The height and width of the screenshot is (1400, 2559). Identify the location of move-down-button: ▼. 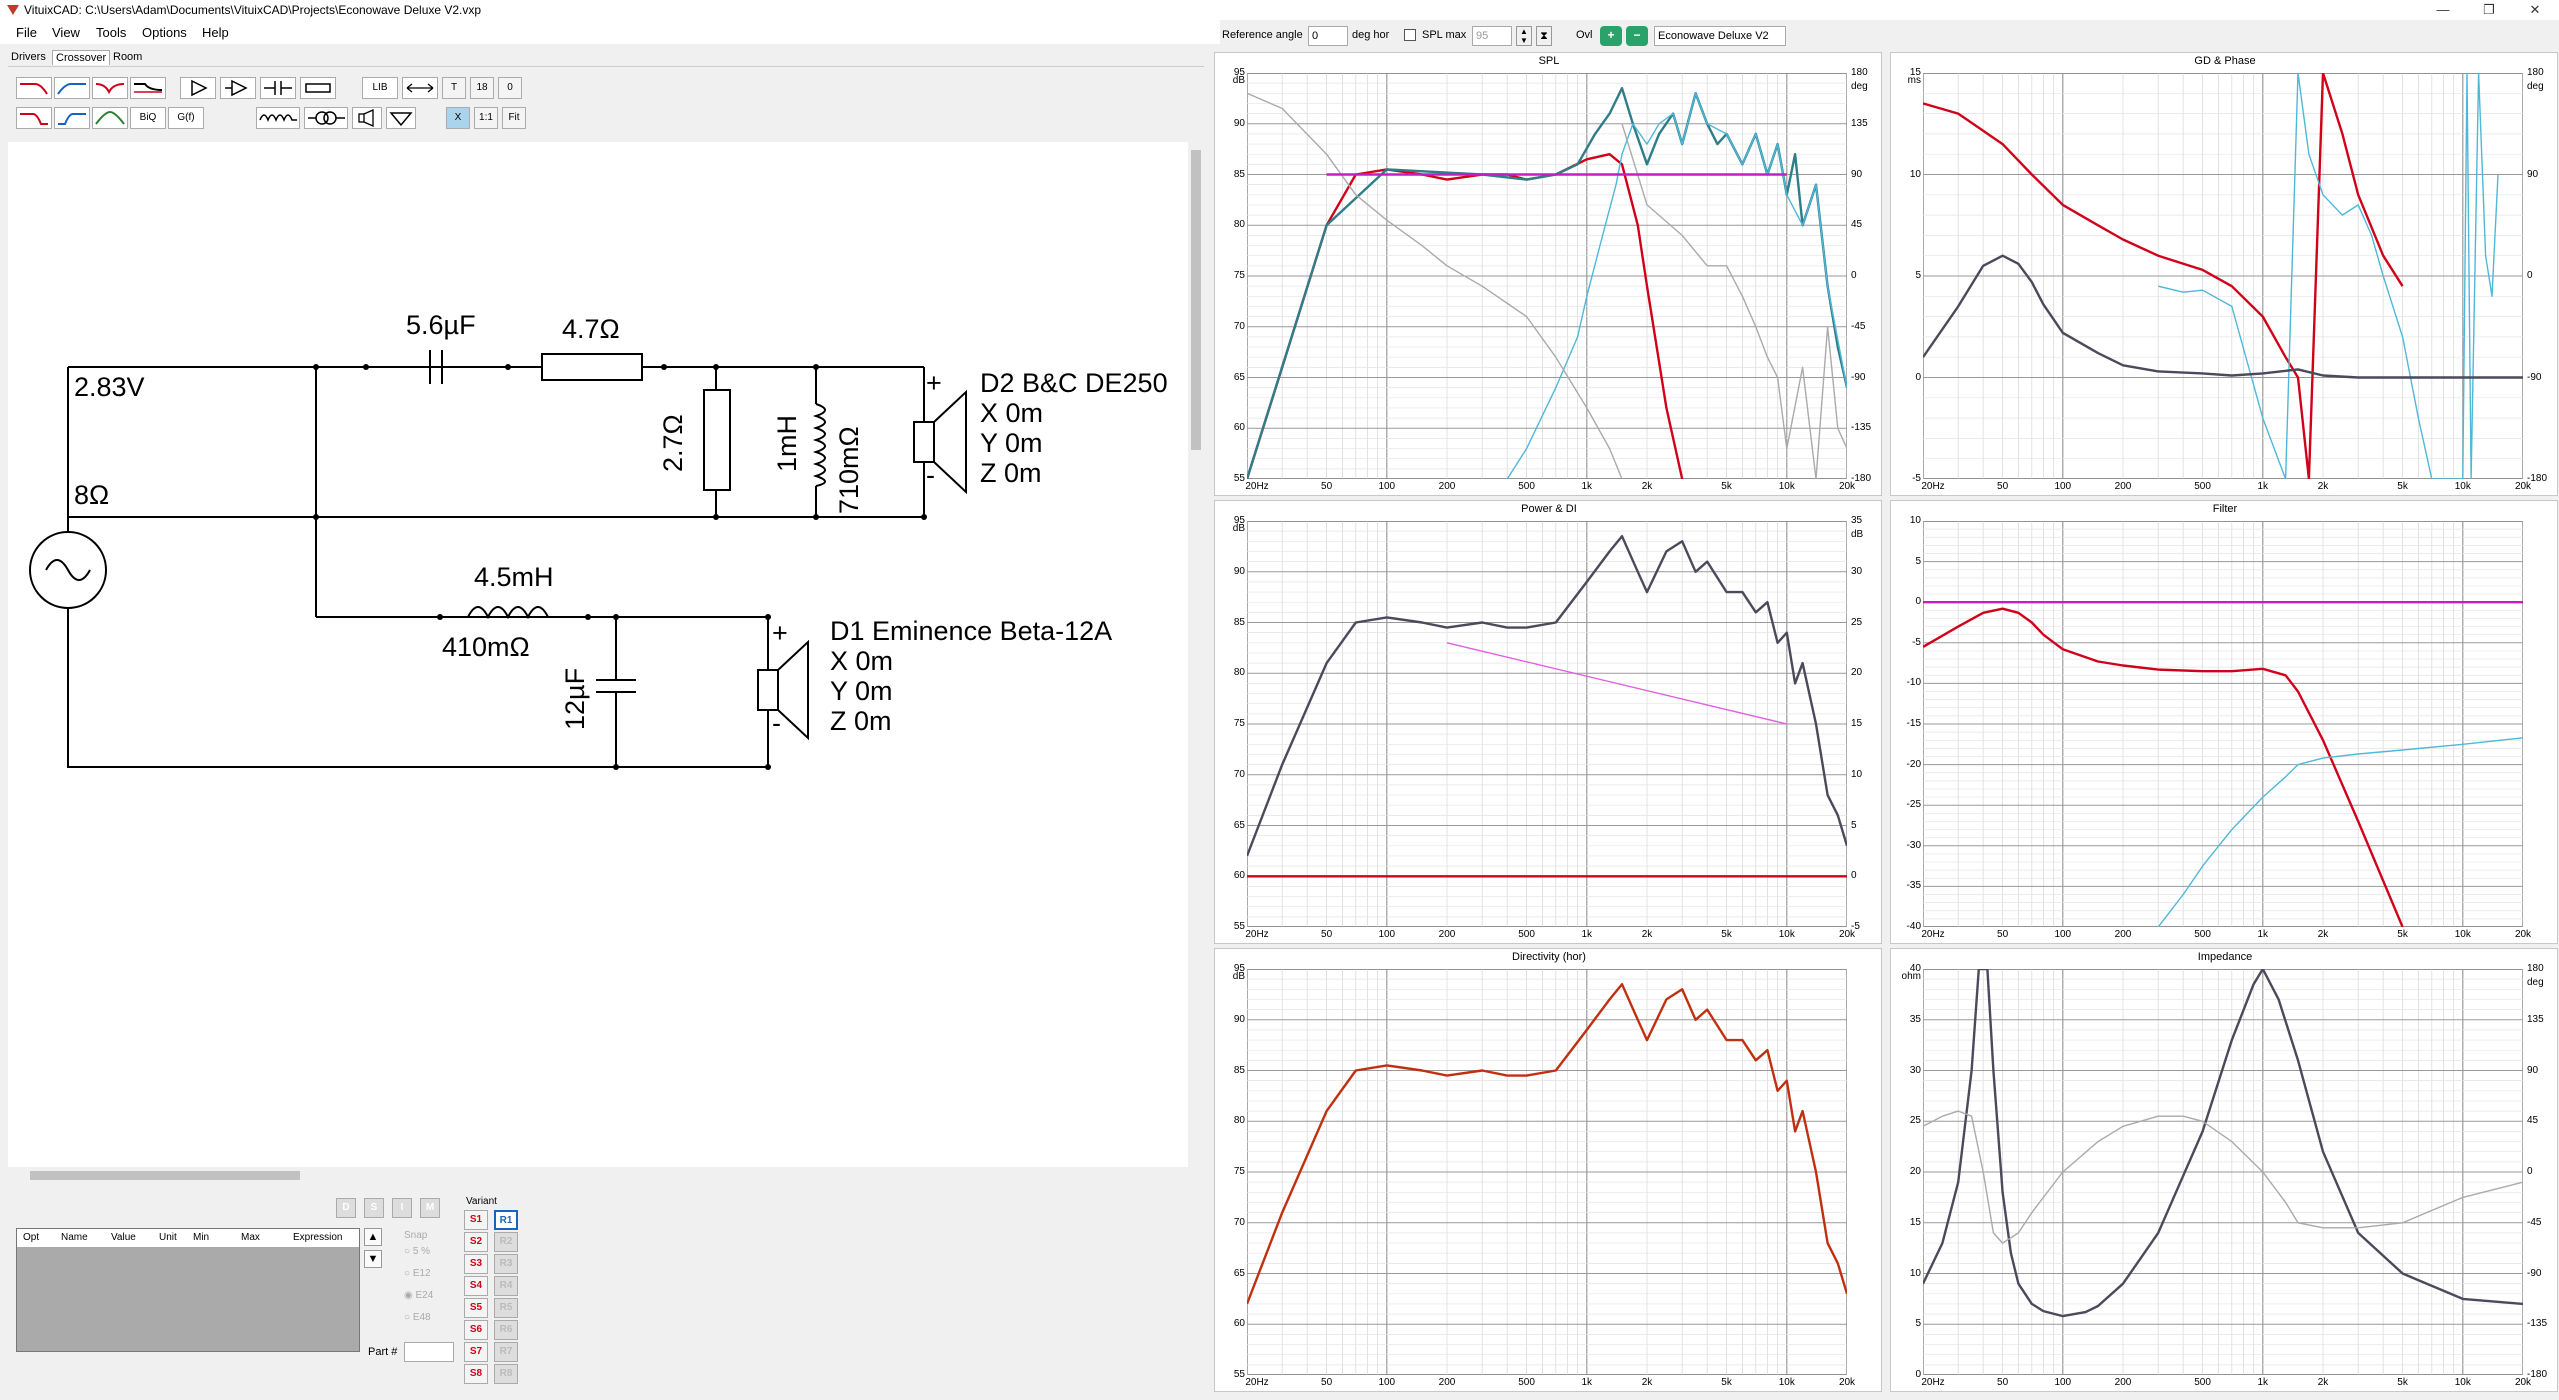
(373, 1259).